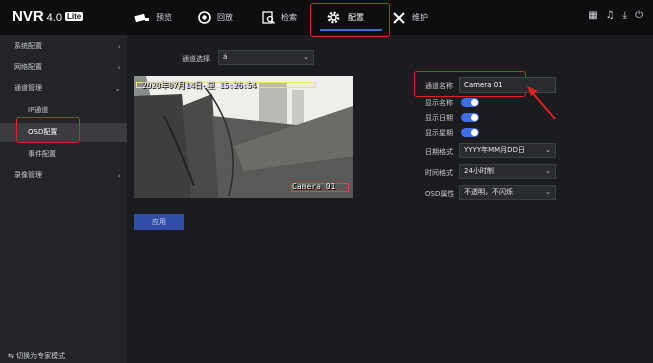  What do you see at coordinates (199, 85) in the screenshot?
I see `osd-timestamp: 2020年07月14日 星 15:26:54` at bounding box center [199, 85].